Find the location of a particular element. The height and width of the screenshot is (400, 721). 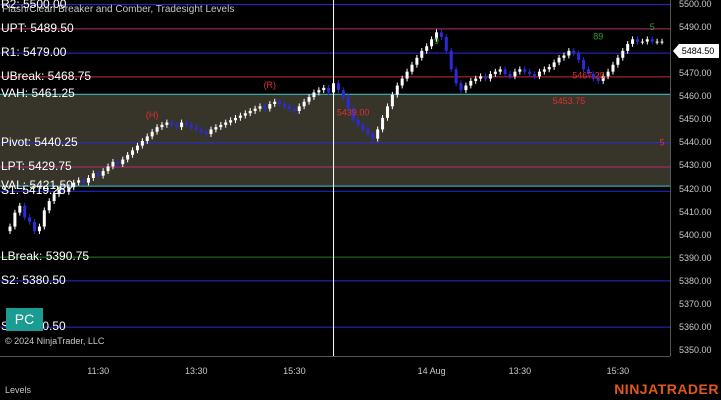

tab-levels: Levels is located at coordinates (18, 390).